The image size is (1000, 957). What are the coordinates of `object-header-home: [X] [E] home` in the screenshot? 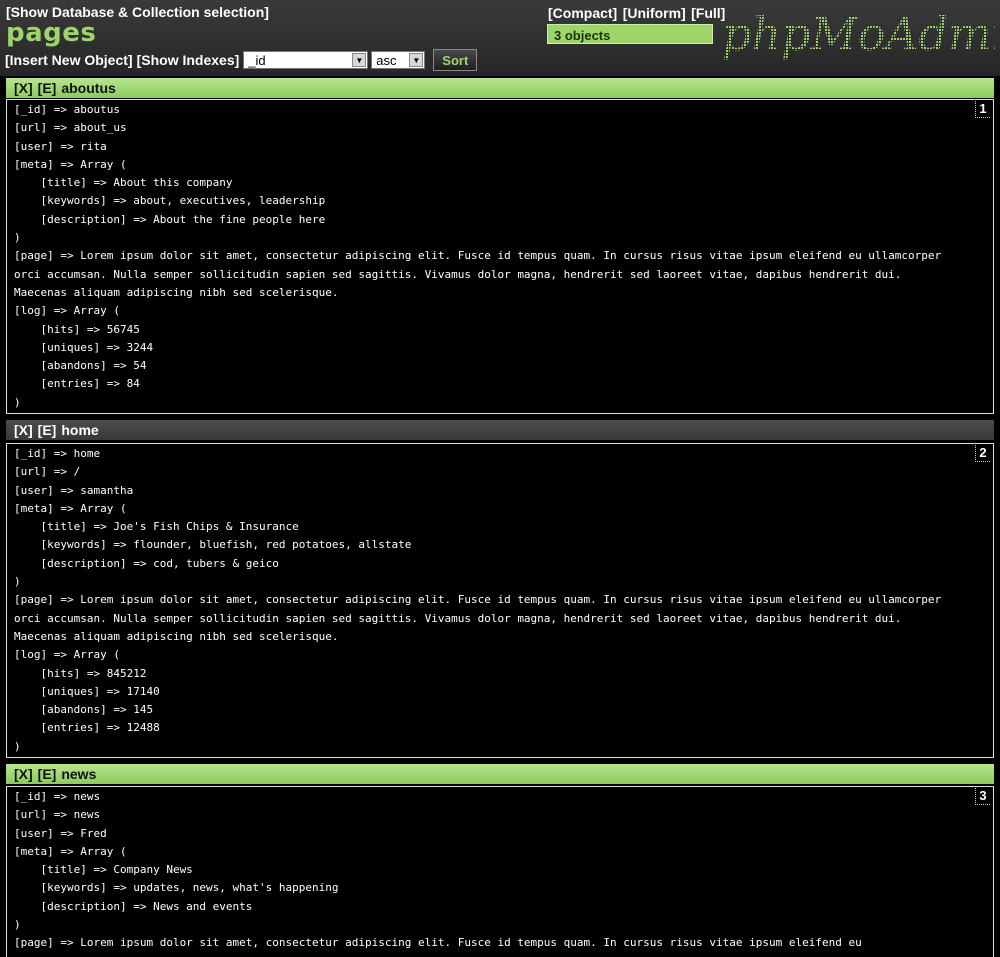 It's located at (500, 430).